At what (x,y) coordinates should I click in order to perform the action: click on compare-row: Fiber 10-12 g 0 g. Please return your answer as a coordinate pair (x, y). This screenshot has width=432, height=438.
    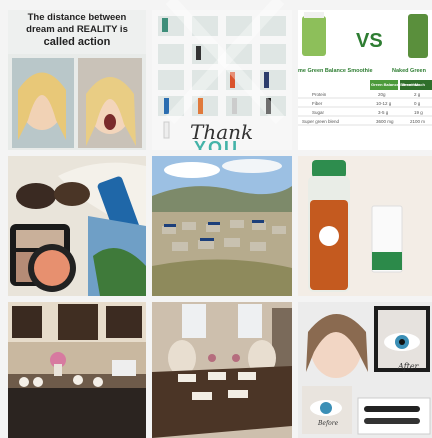
    Looking at the image, I should click on (365, 103).